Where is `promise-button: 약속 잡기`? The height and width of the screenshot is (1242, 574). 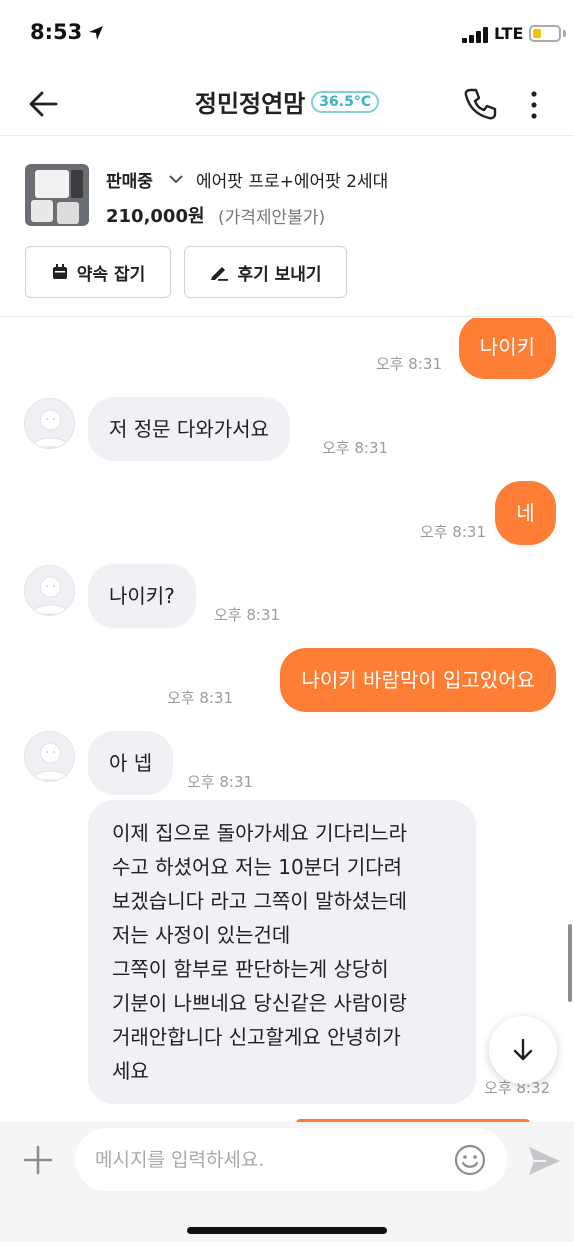
promise-button: 약속 잡기 is located at coordinates (98, 272).